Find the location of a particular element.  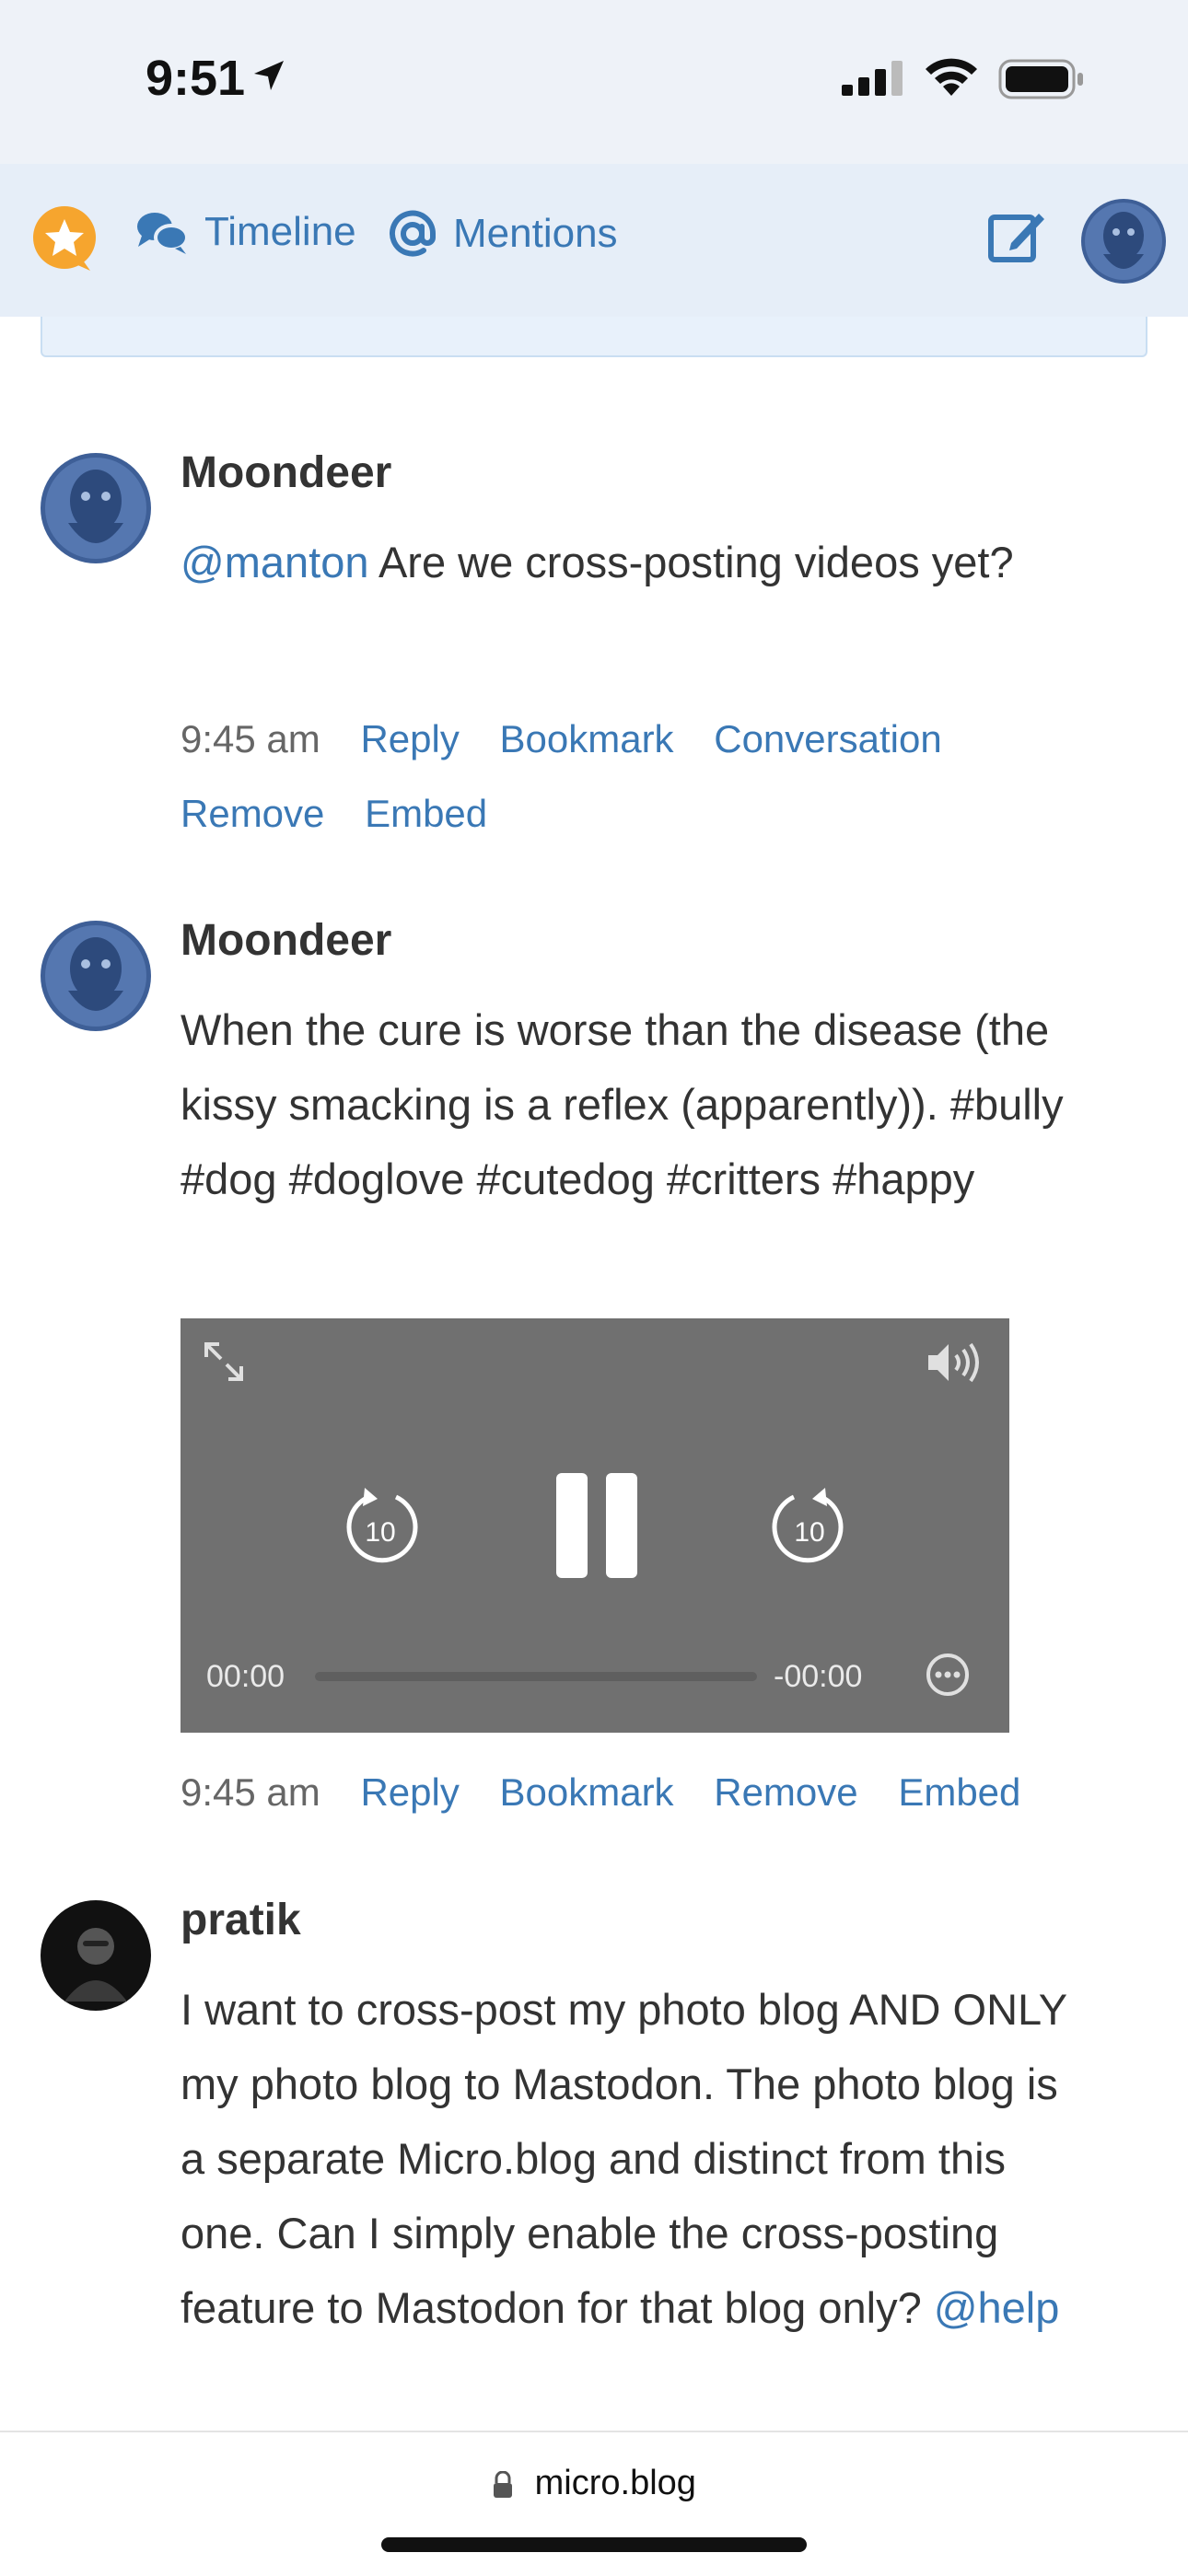

lock-icon is located at coordinates (503, 2484).